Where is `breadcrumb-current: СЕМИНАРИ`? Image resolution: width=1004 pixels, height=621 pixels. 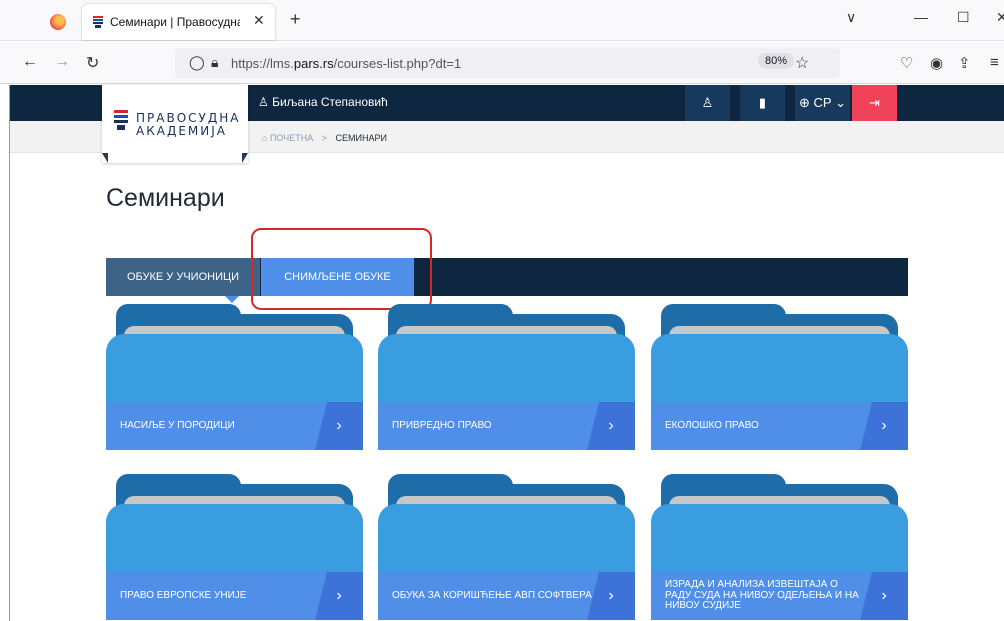
breadcrumb-current: СЕМИНАРИ is located at coordinates (361, 138).